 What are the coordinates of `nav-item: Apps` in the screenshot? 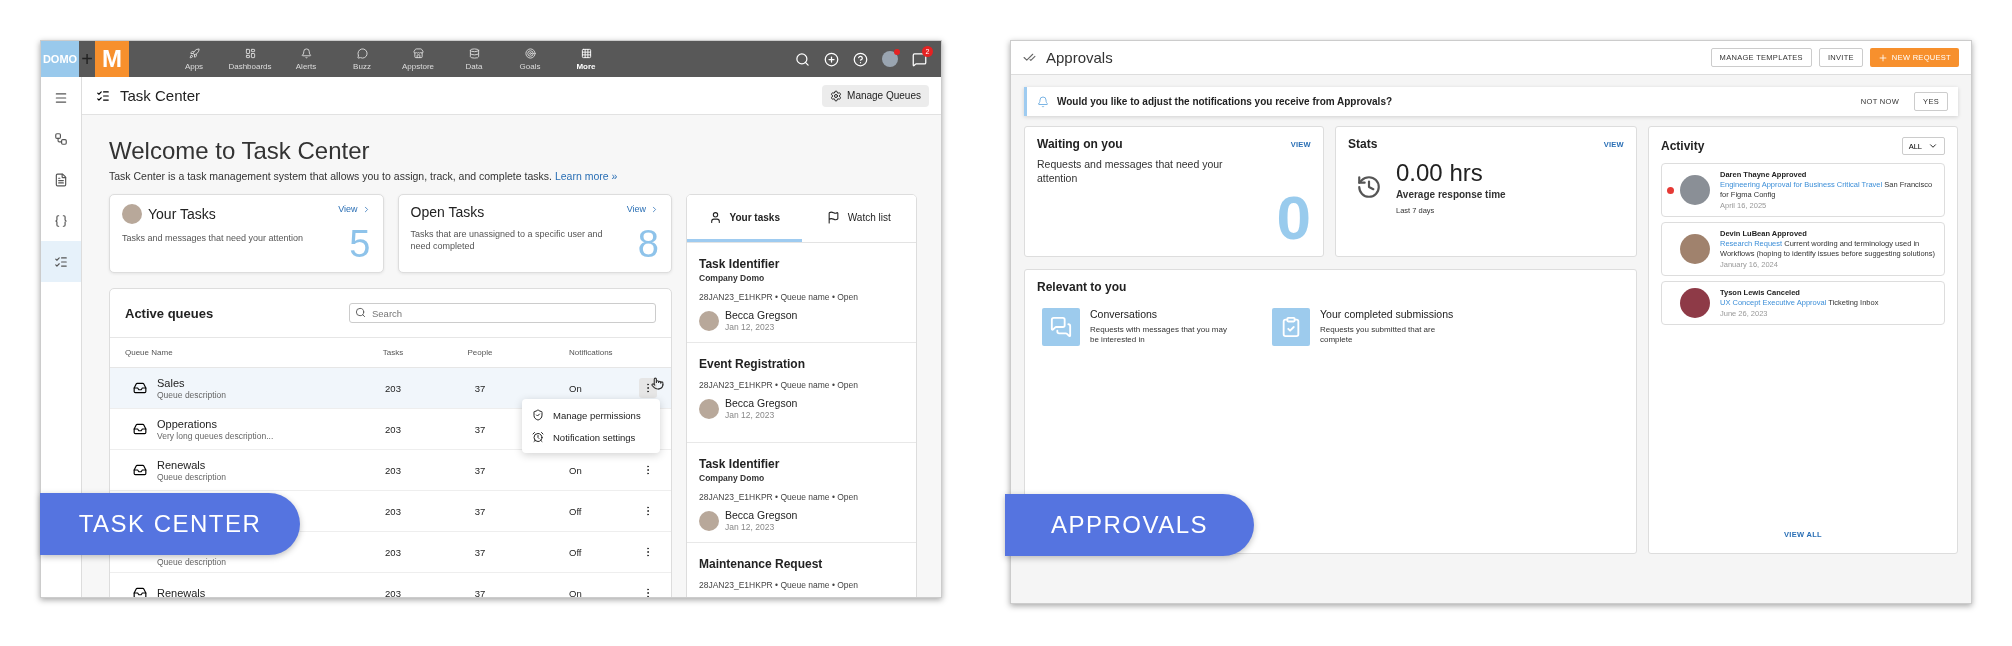 It's located at (194, 59).